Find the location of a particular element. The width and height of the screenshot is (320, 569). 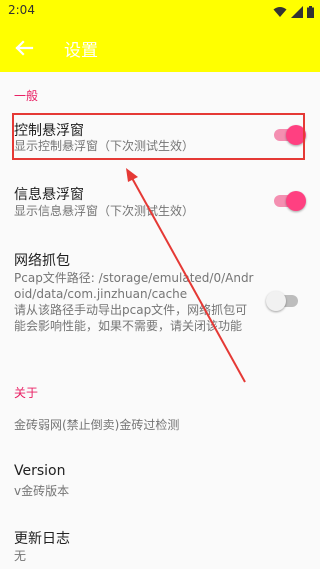

info-float-toggle is located at coordinates (289, 201).